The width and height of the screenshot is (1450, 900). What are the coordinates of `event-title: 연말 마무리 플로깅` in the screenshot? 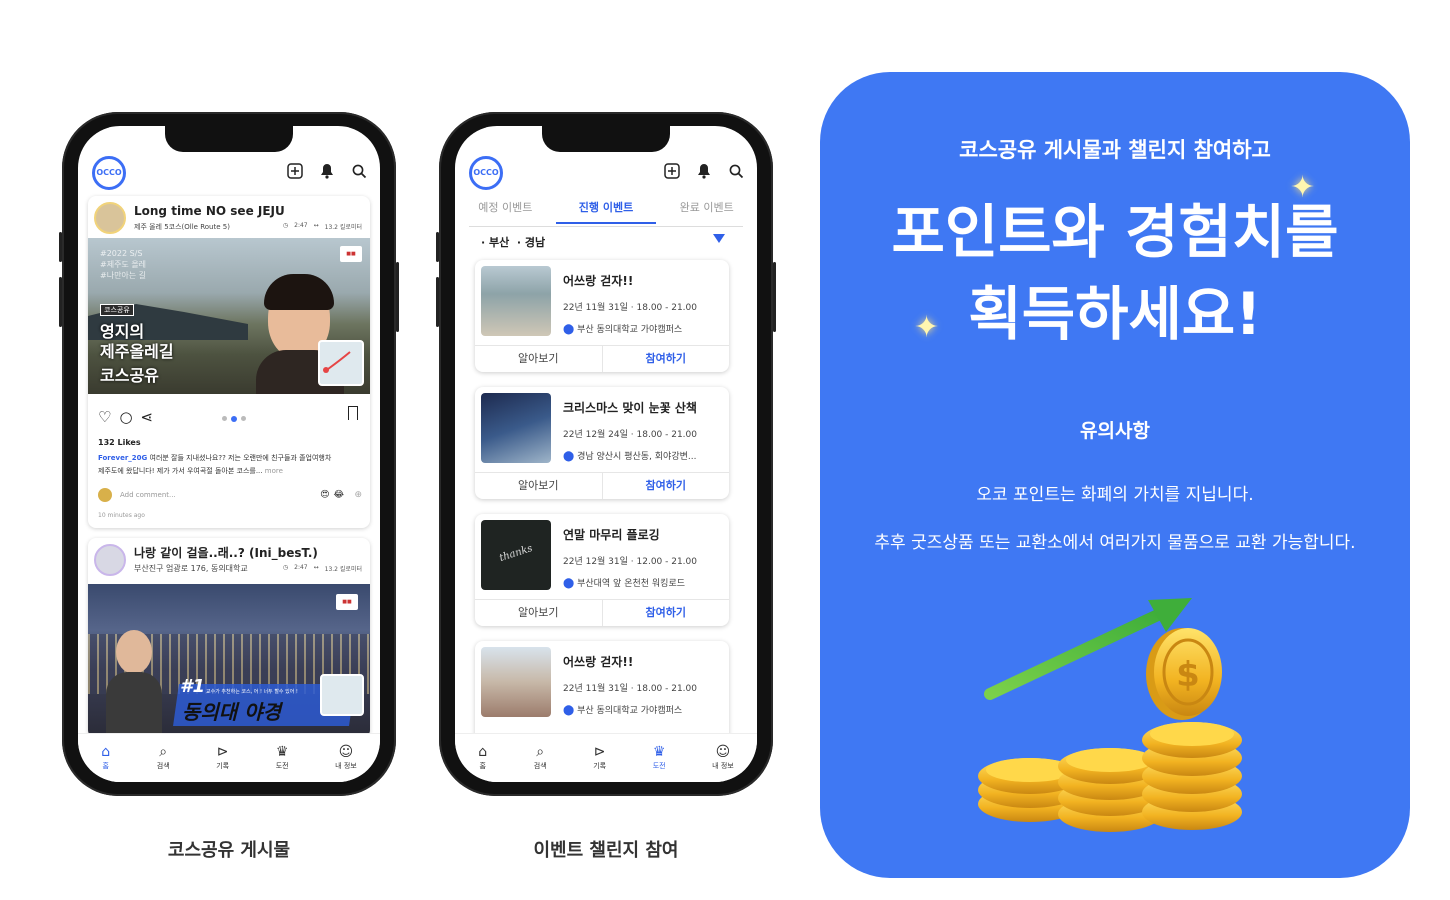 It's located at (611, 535).